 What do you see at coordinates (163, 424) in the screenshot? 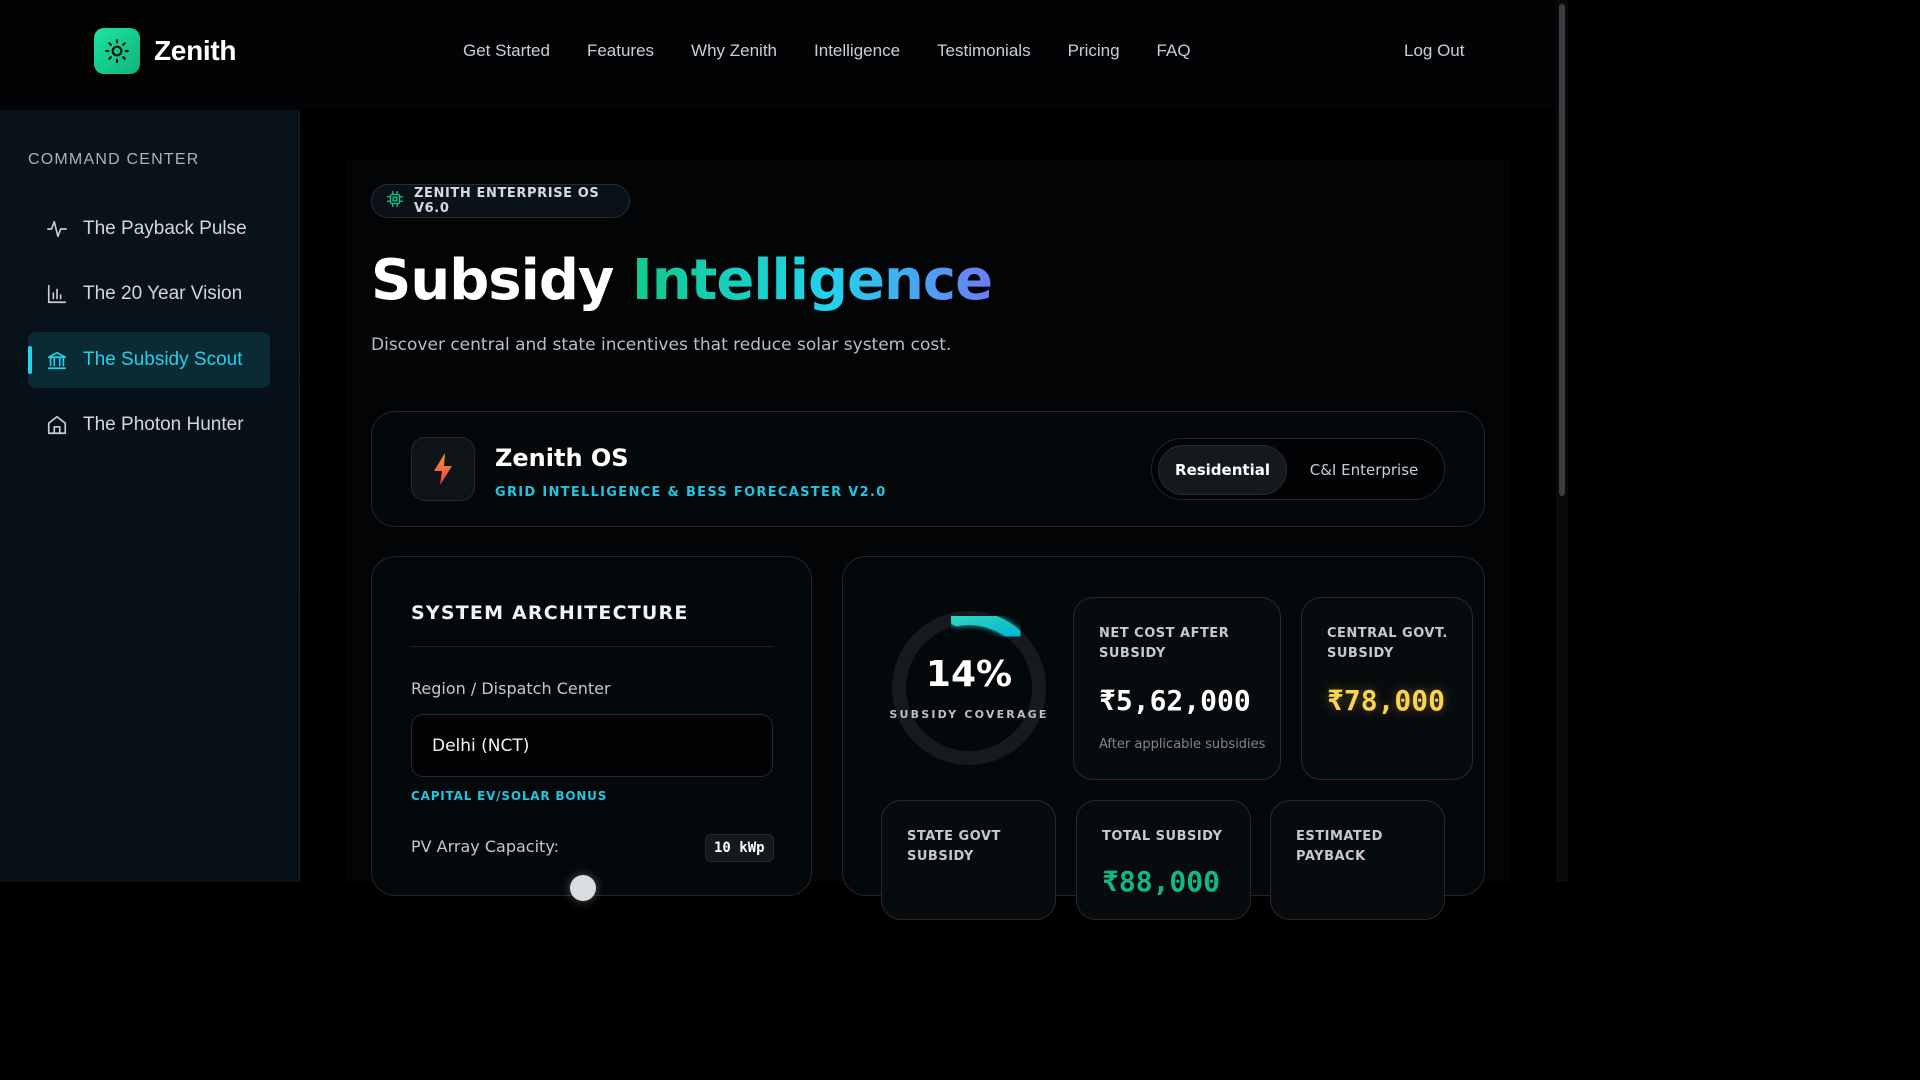
I see `sidebar-item-label: The Photon Hunter` at bounding box center [163, 424].